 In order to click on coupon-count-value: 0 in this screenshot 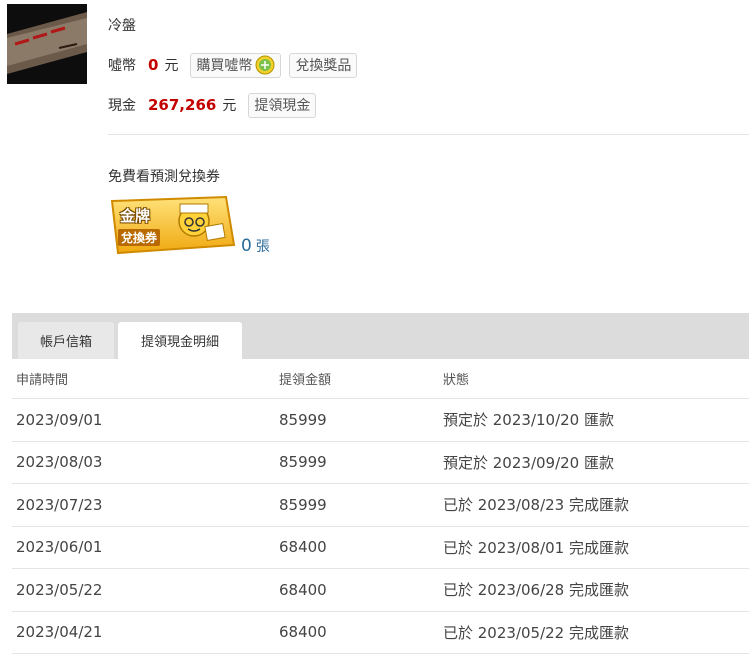, I will do `click(246, 246)`.